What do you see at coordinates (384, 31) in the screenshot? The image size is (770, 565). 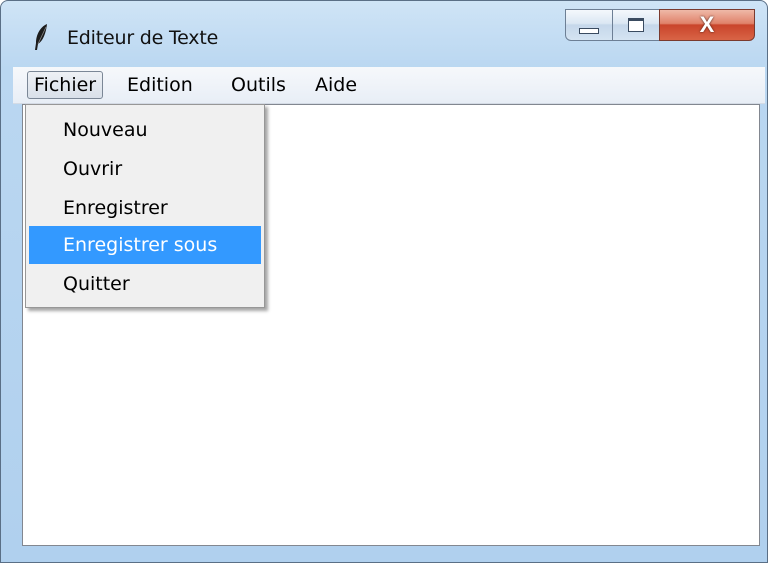 I see `title-bar: Editeur de Texte X` at bounding box center [384, 31].